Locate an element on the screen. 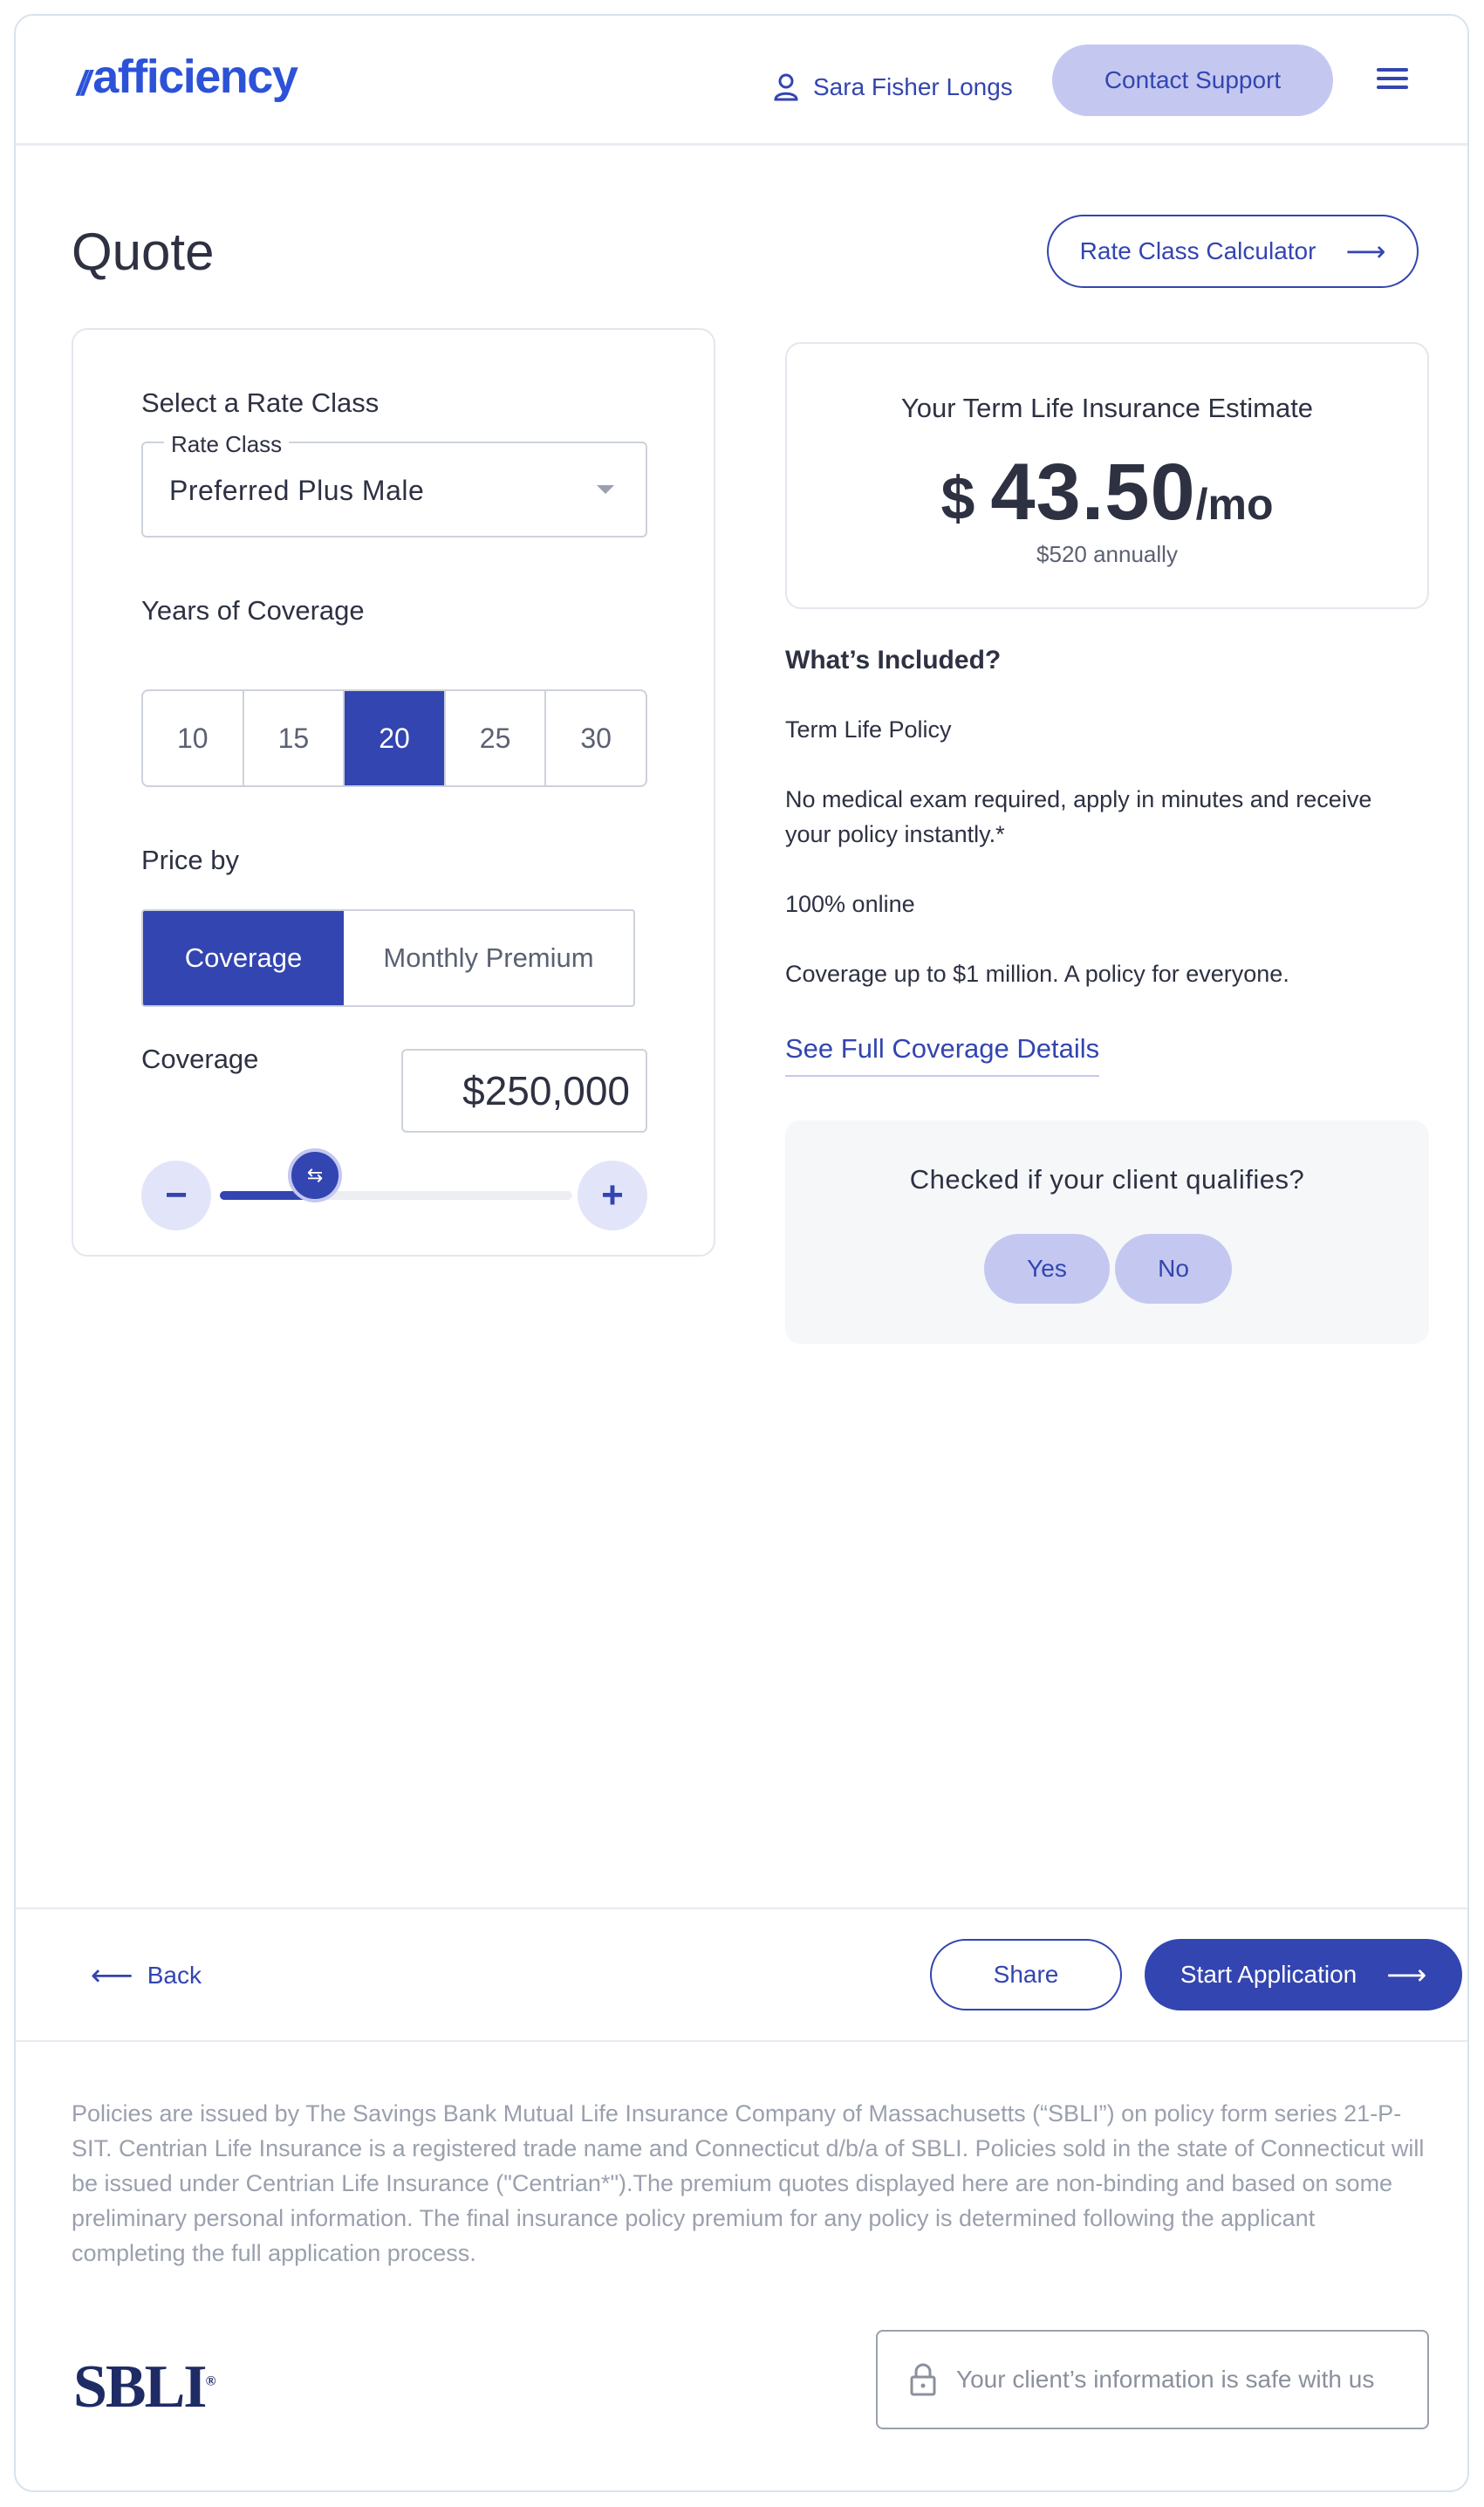 This screenshot has width=1484, height=2507. years-of-coverage-selector: 10 15 20 25 30 is located at coordinates (394, 738).